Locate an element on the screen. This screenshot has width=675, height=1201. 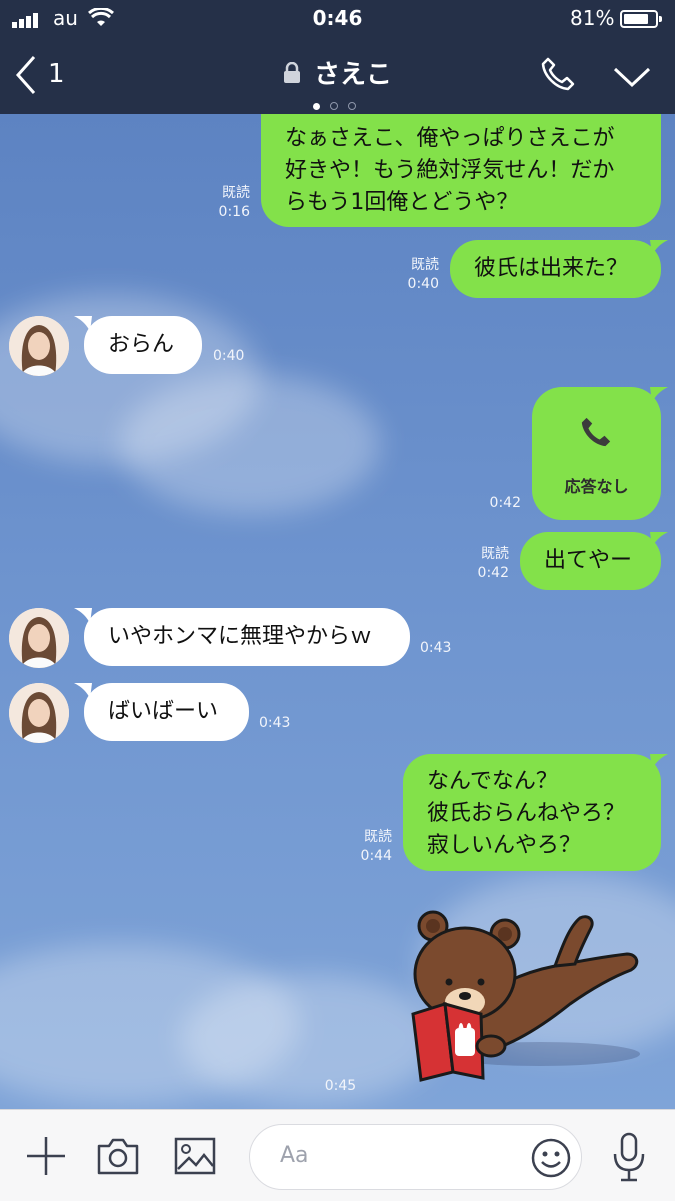
message-line: 好きや！もう絶対浮気せん！だか is located at coordinates (450, 170).